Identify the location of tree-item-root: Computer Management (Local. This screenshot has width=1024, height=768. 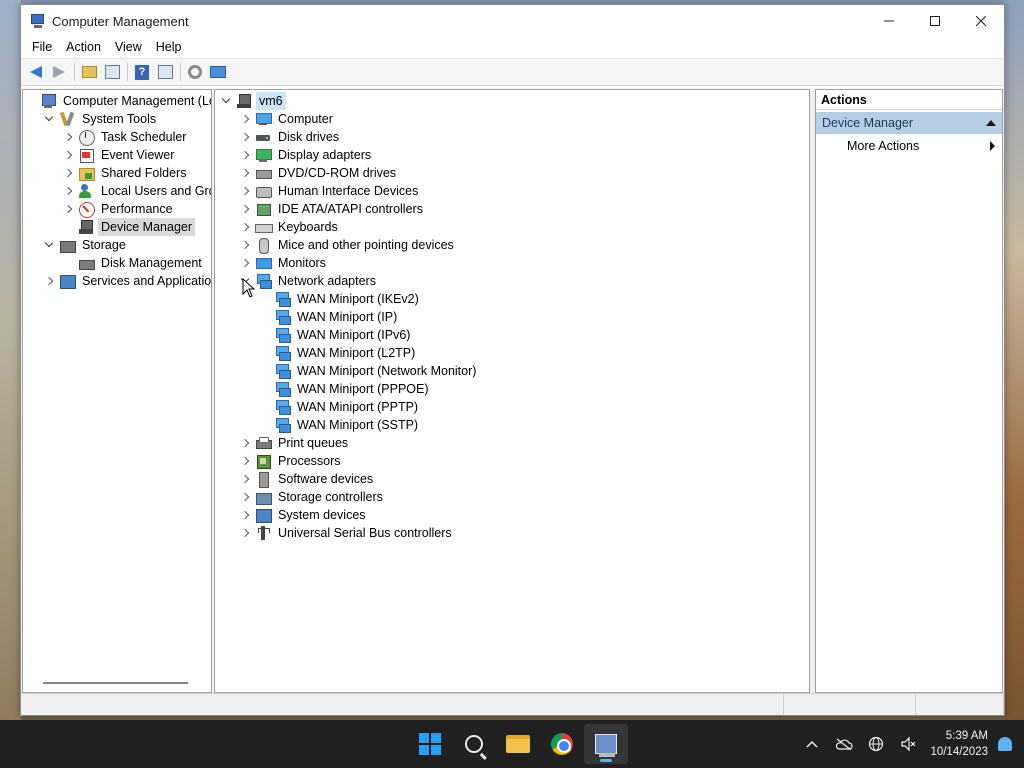
(117, 101).